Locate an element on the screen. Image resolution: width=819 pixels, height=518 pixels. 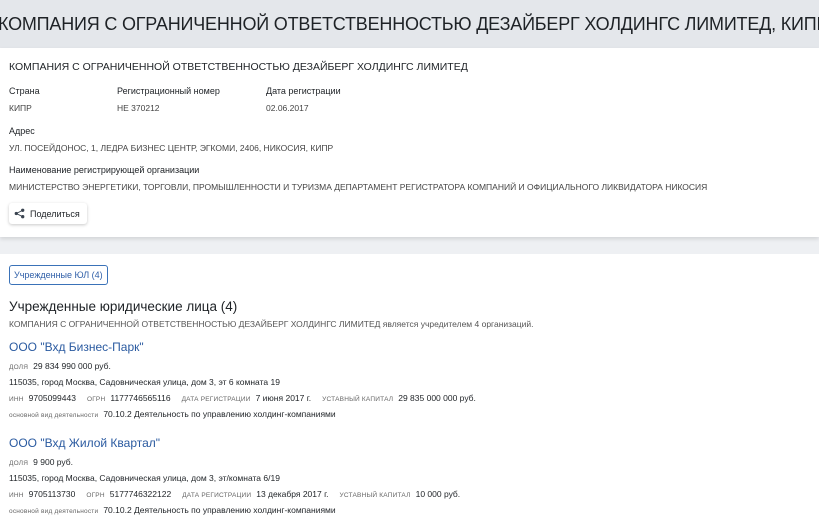
reg-date-label: Дата регистрации is located at coordinates (303, 91).